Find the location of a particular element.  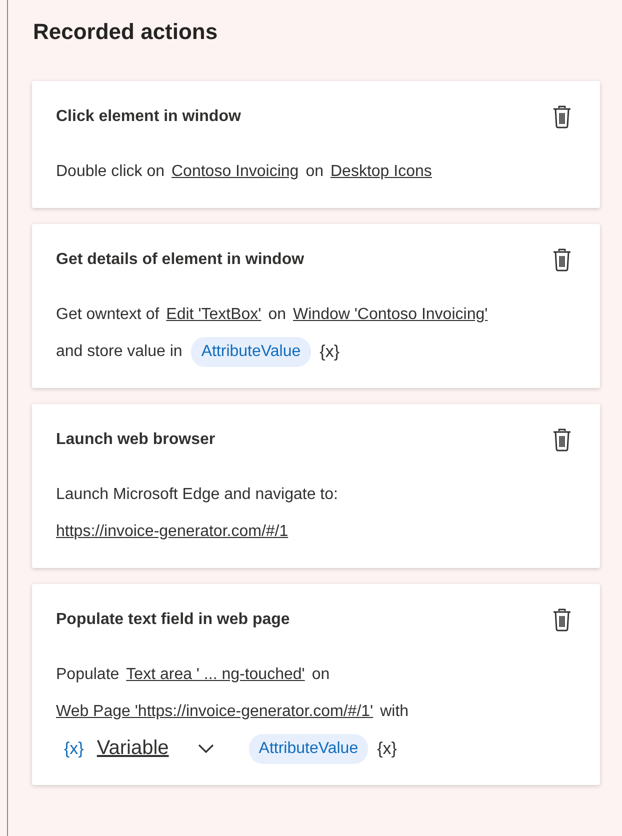

description-text: Get owntext of is located at coordinates (108, 315).